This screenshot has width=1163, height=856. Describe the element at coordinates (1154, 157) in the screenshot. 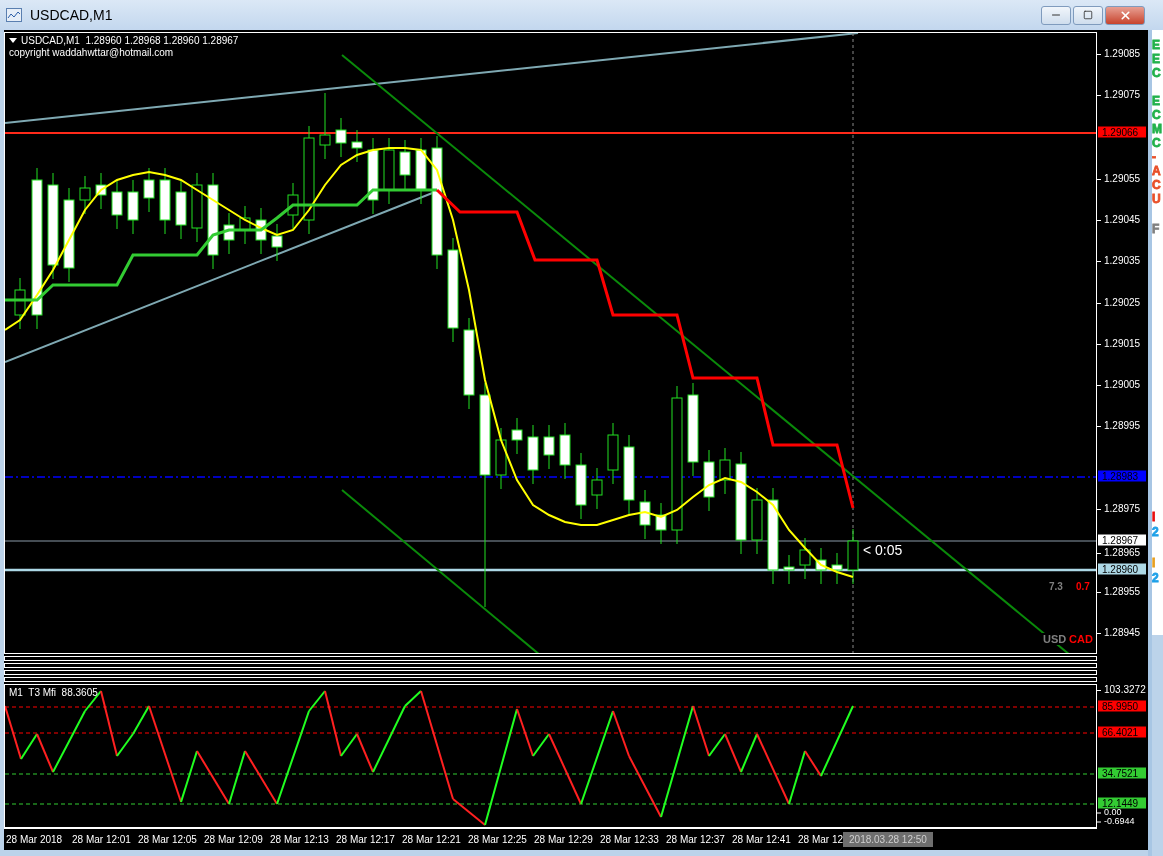

I see `side-panel-letter: -` at that location.